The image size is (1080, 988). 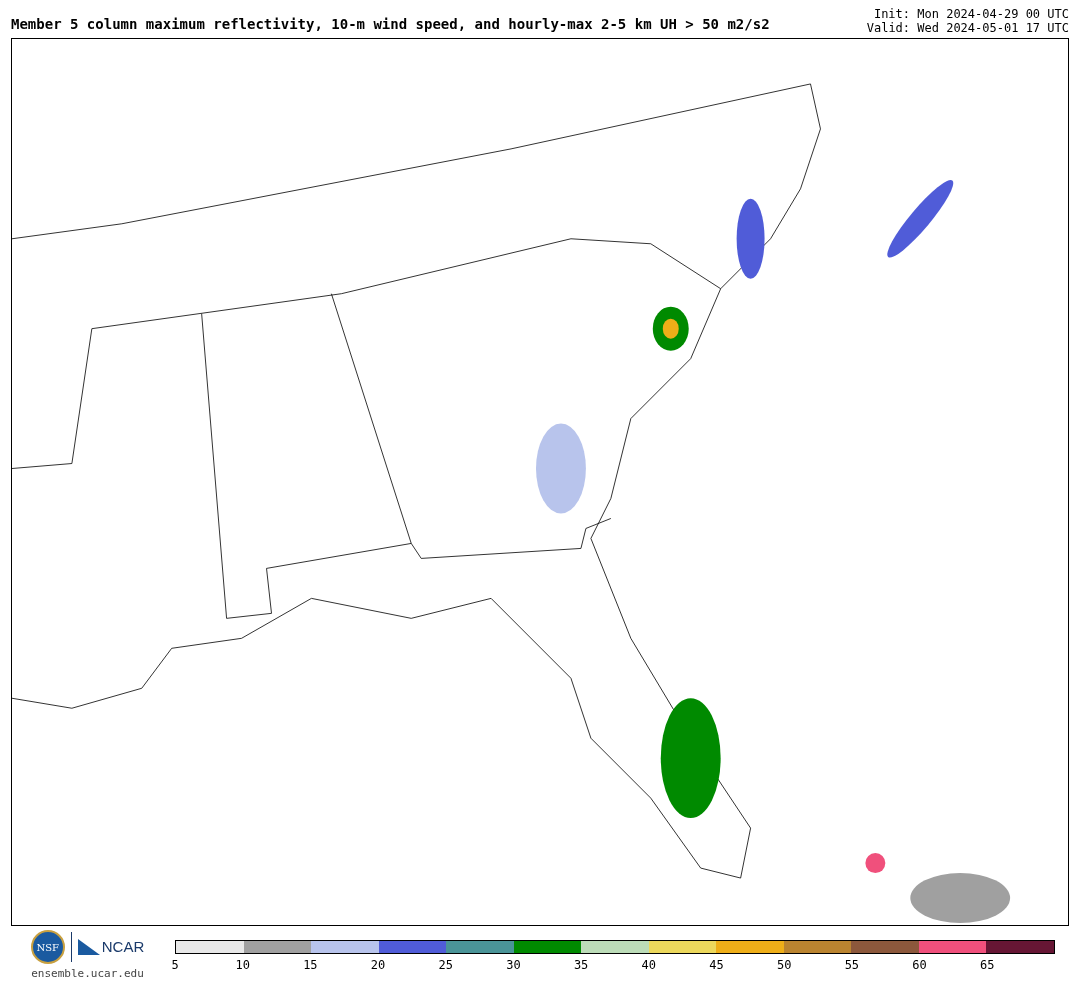 What do you see at coordinates (390, 24) in the screenshot?
I see `map-title: Member 5 column maximum reflectivity, 10-m wind speed, and hourly-max 2-5 km UH > 50 m2/s2` at bounding box center [390, 24].